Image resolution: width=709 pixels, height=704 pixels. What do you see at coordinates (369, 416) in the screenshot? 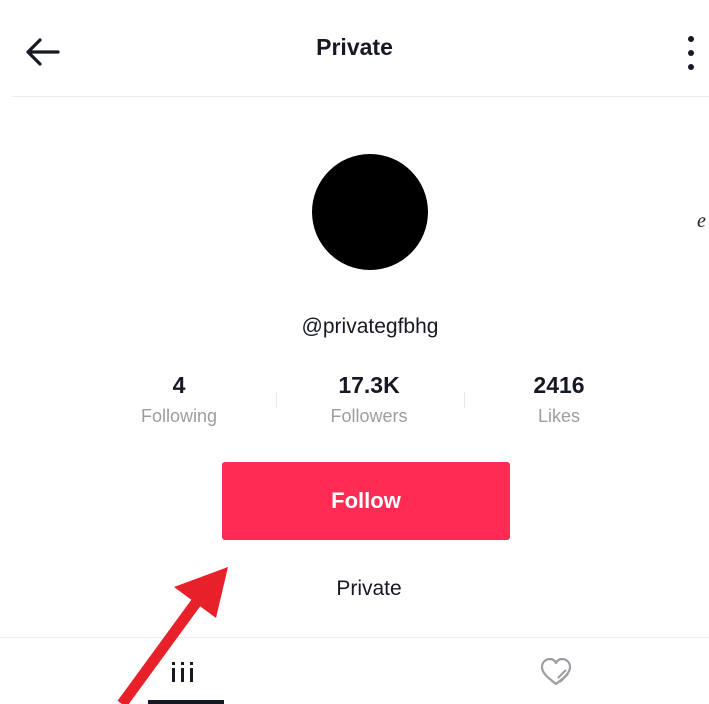
I see `followers-label: Followers` at bounding box center [369, 416].